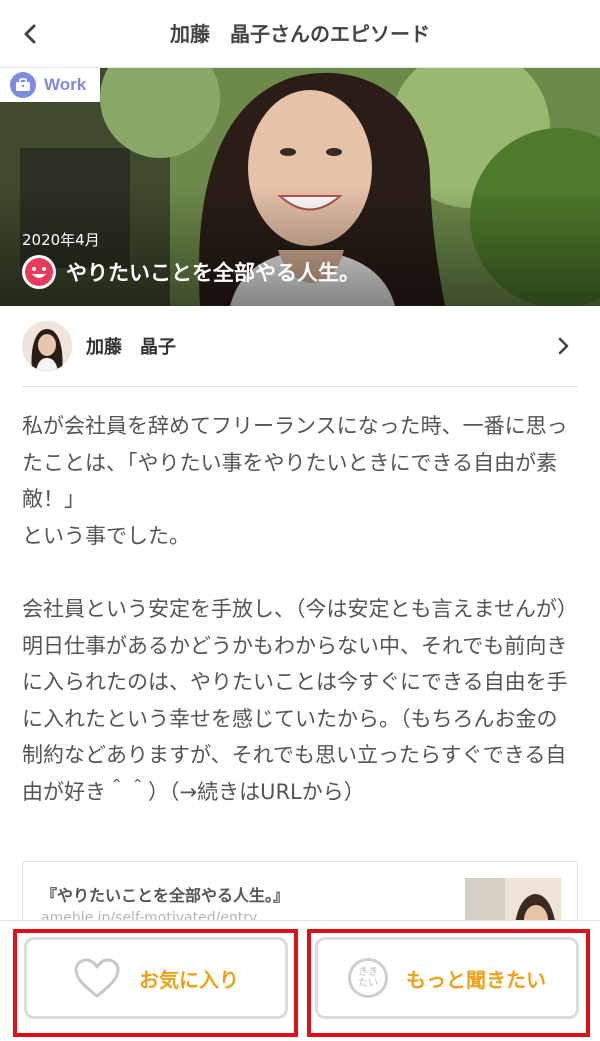 The width and height of the screenshot is (600, 1041). I want to click on heart-icon, so click(97, 978).